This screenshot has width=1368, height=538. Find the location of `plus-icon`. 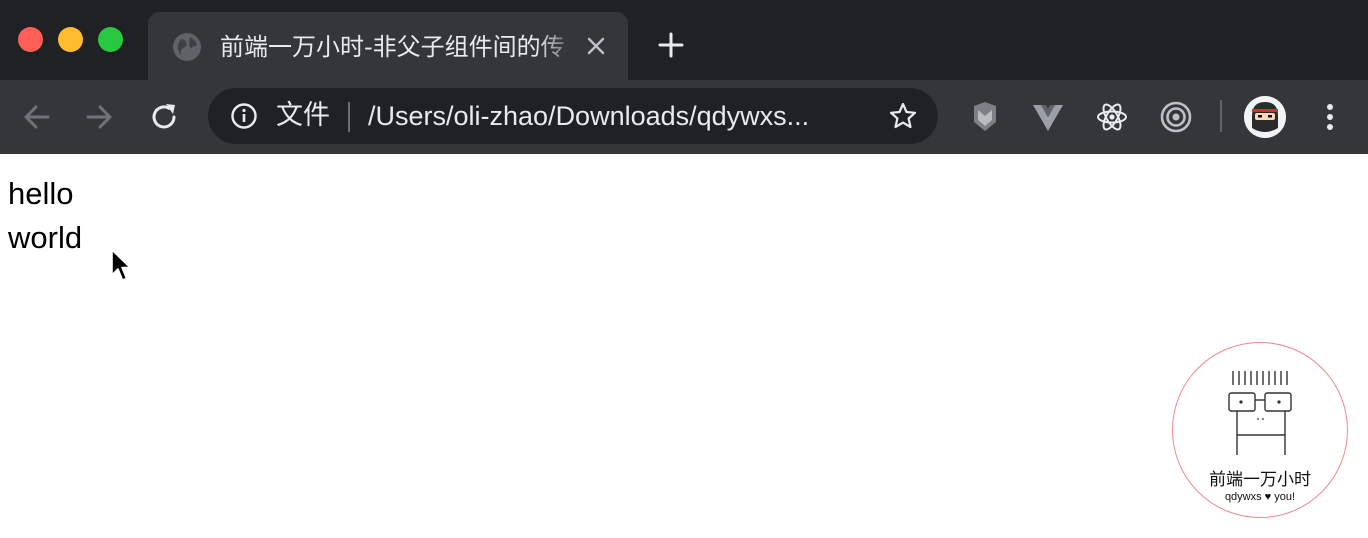

plus-icon is located at coordinates (671, 45).